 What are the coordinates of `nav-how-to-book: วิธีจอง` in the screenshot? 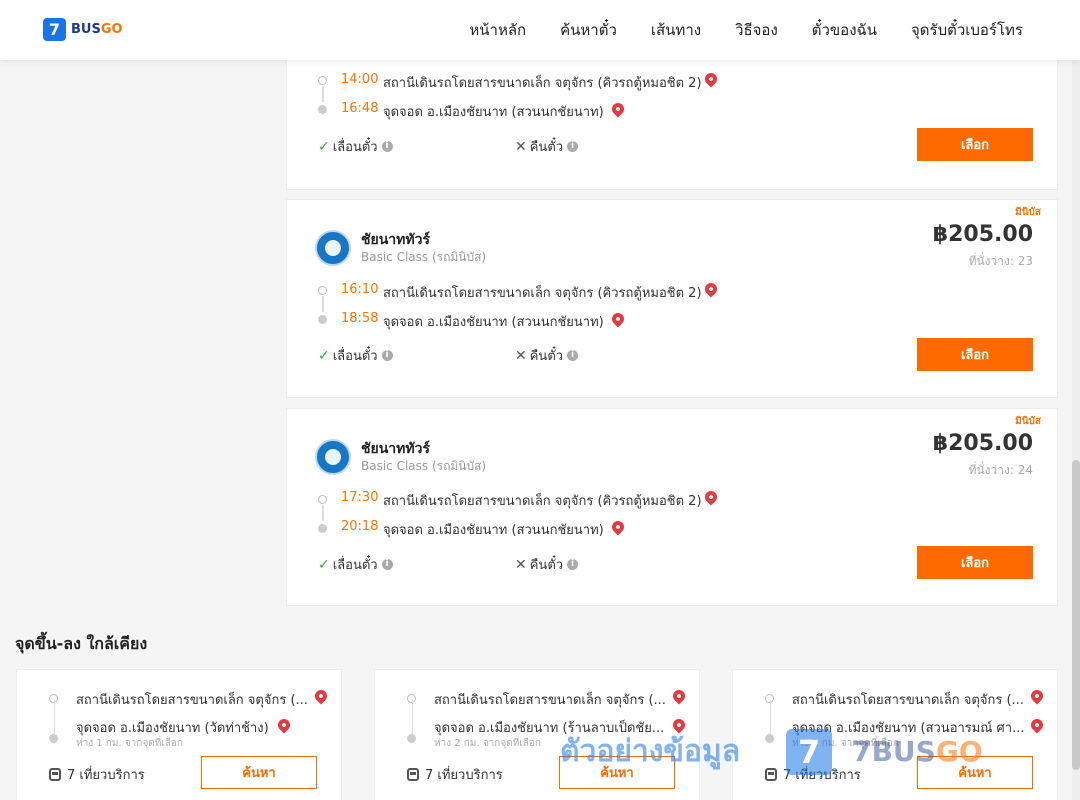 It's located at (756, 30).